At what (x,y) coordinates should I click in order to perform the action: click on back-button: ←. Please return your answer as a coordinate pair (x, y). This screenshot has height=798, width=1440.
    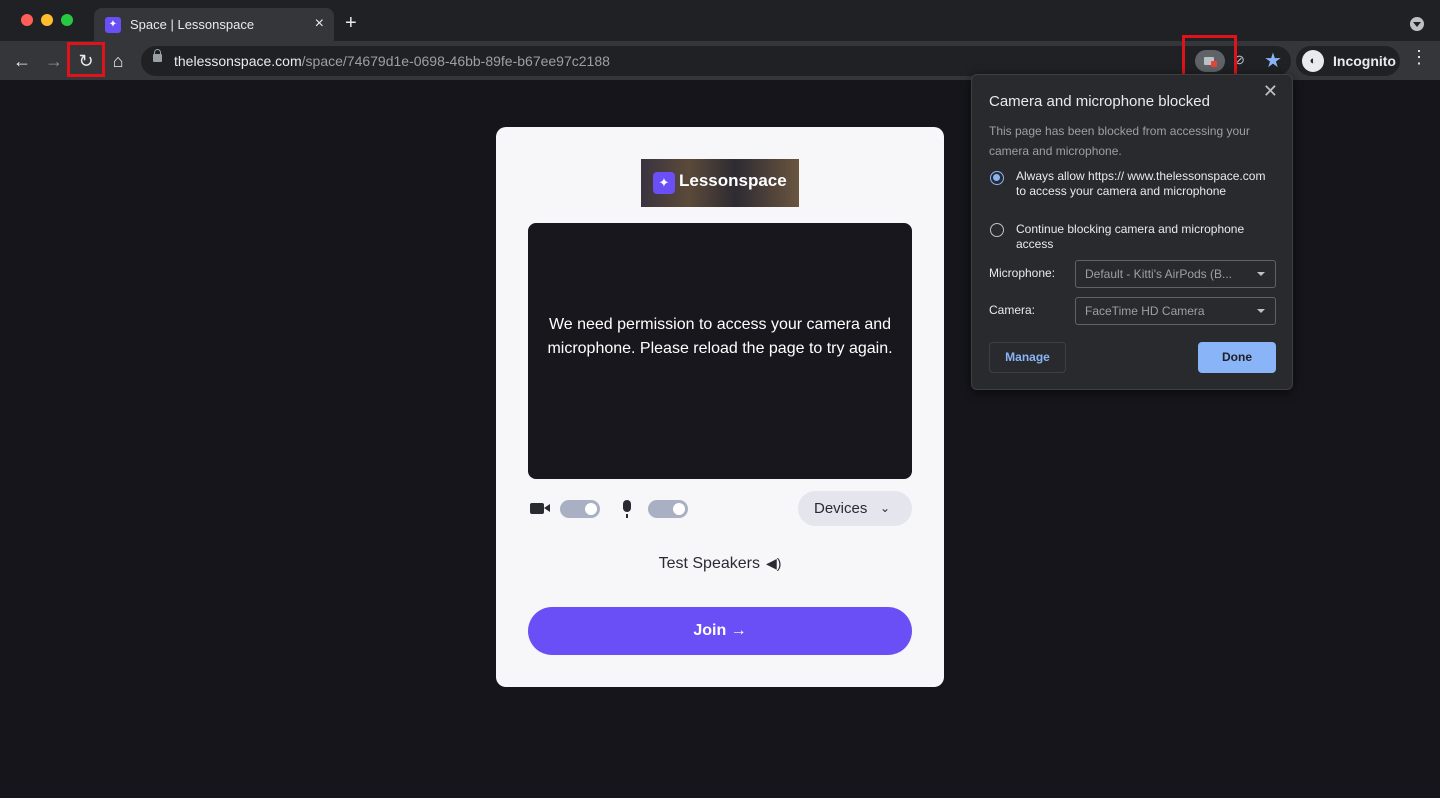
    Looking at the image, I should click on (22, 61).